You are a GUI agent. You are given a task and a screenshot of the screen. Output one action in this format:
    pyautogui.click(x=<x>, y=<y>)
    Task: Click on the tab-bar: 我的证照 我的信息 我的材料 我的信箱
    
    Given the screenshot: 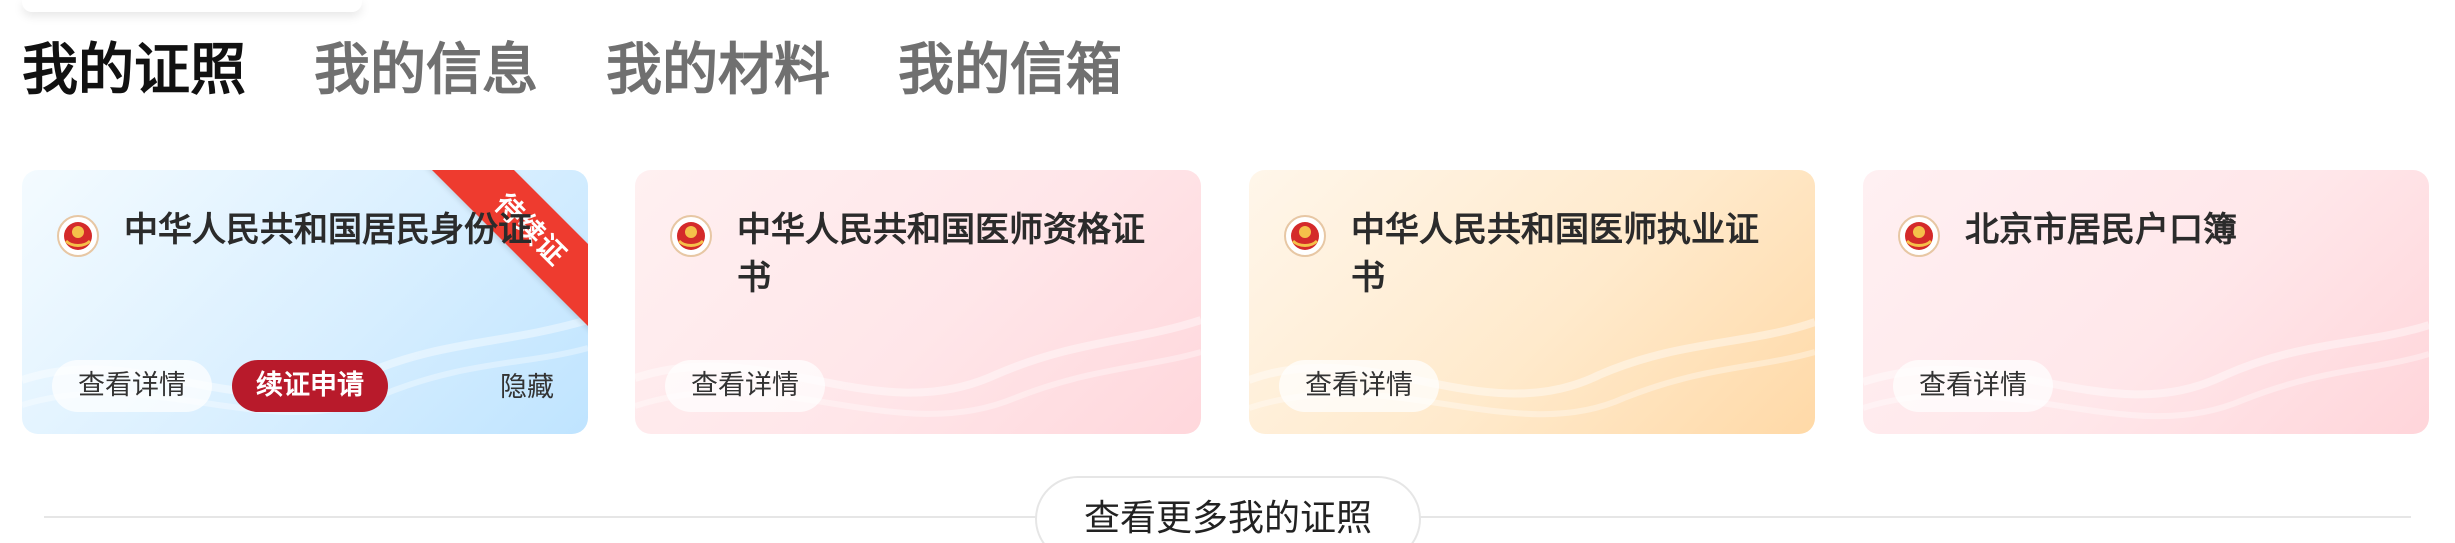 What is the action you would take?
    pyautogui.click(x=572, y=71)
    